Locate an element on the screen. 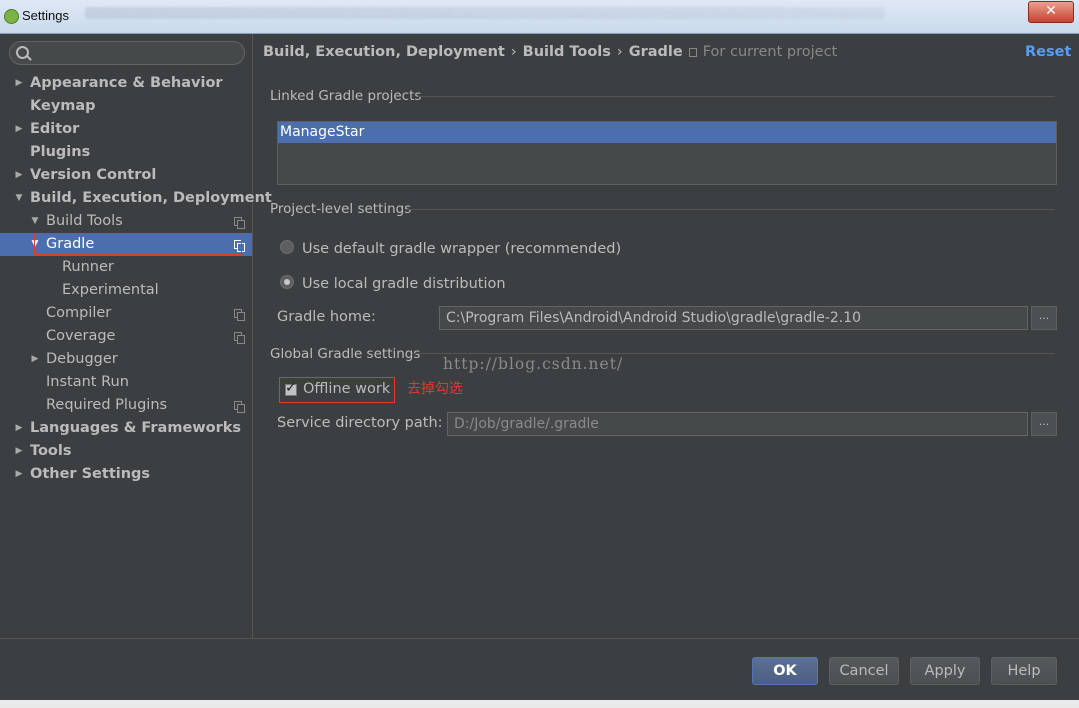 This screenshot has height=708, width=1079. sidebar-item-label: Appearance & Behavior is located at coordinates (126, 83).